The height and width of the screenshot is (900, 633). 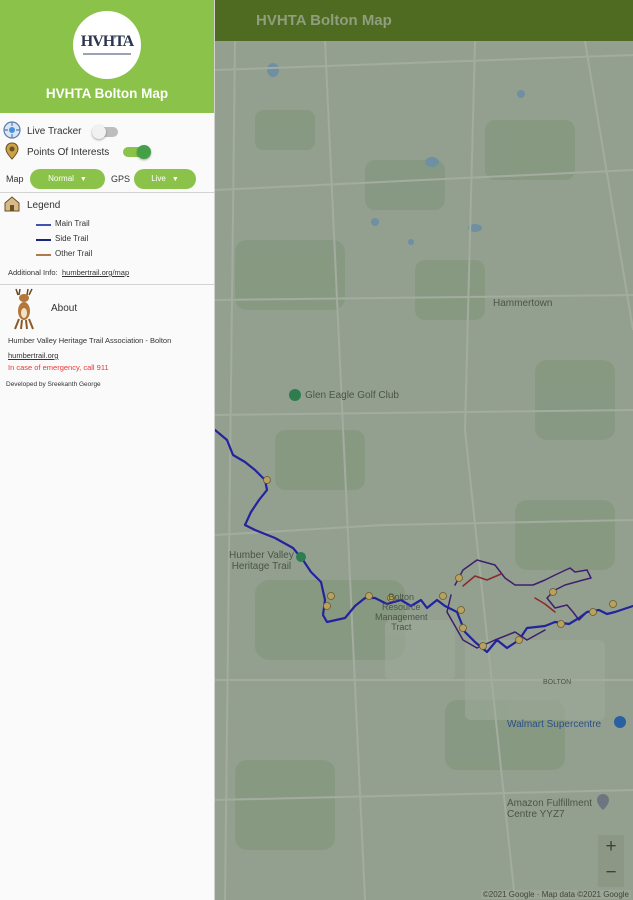 What do you see at coordinates (554, 724) in the screenshot?
I see `map-label-walmart: Walmart Supercentre` at bounding box center [554, 724].